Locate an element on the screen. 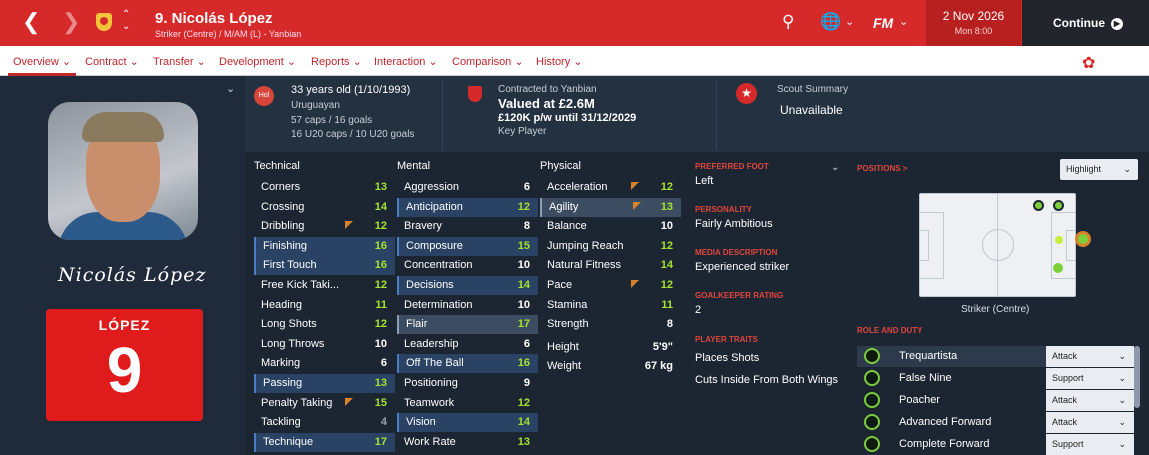  continue-button: Continue ▶ is located at coordinates (1085, 23).